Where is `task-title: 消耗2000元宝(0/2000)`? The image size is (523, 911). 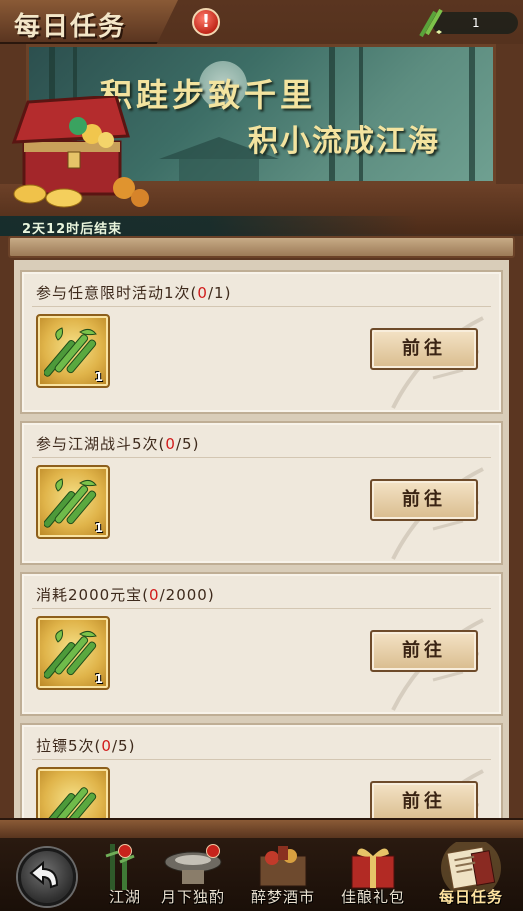
task-title: 消耗2000元宝(0/2000) is located at coordinates (125, 595).